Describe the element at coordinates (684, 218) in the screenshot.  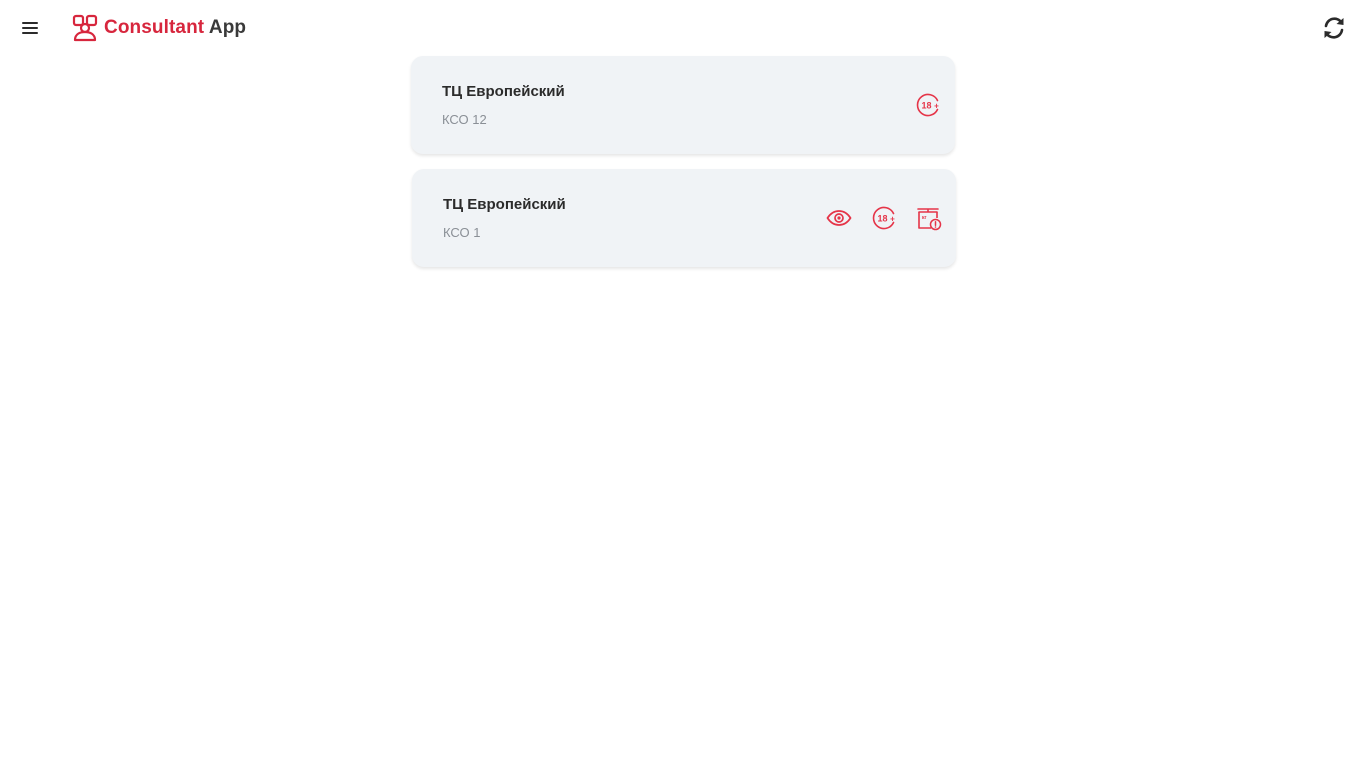
I see `station-card: ТЦ Европейский КСО 1 18 + кг` at that location.